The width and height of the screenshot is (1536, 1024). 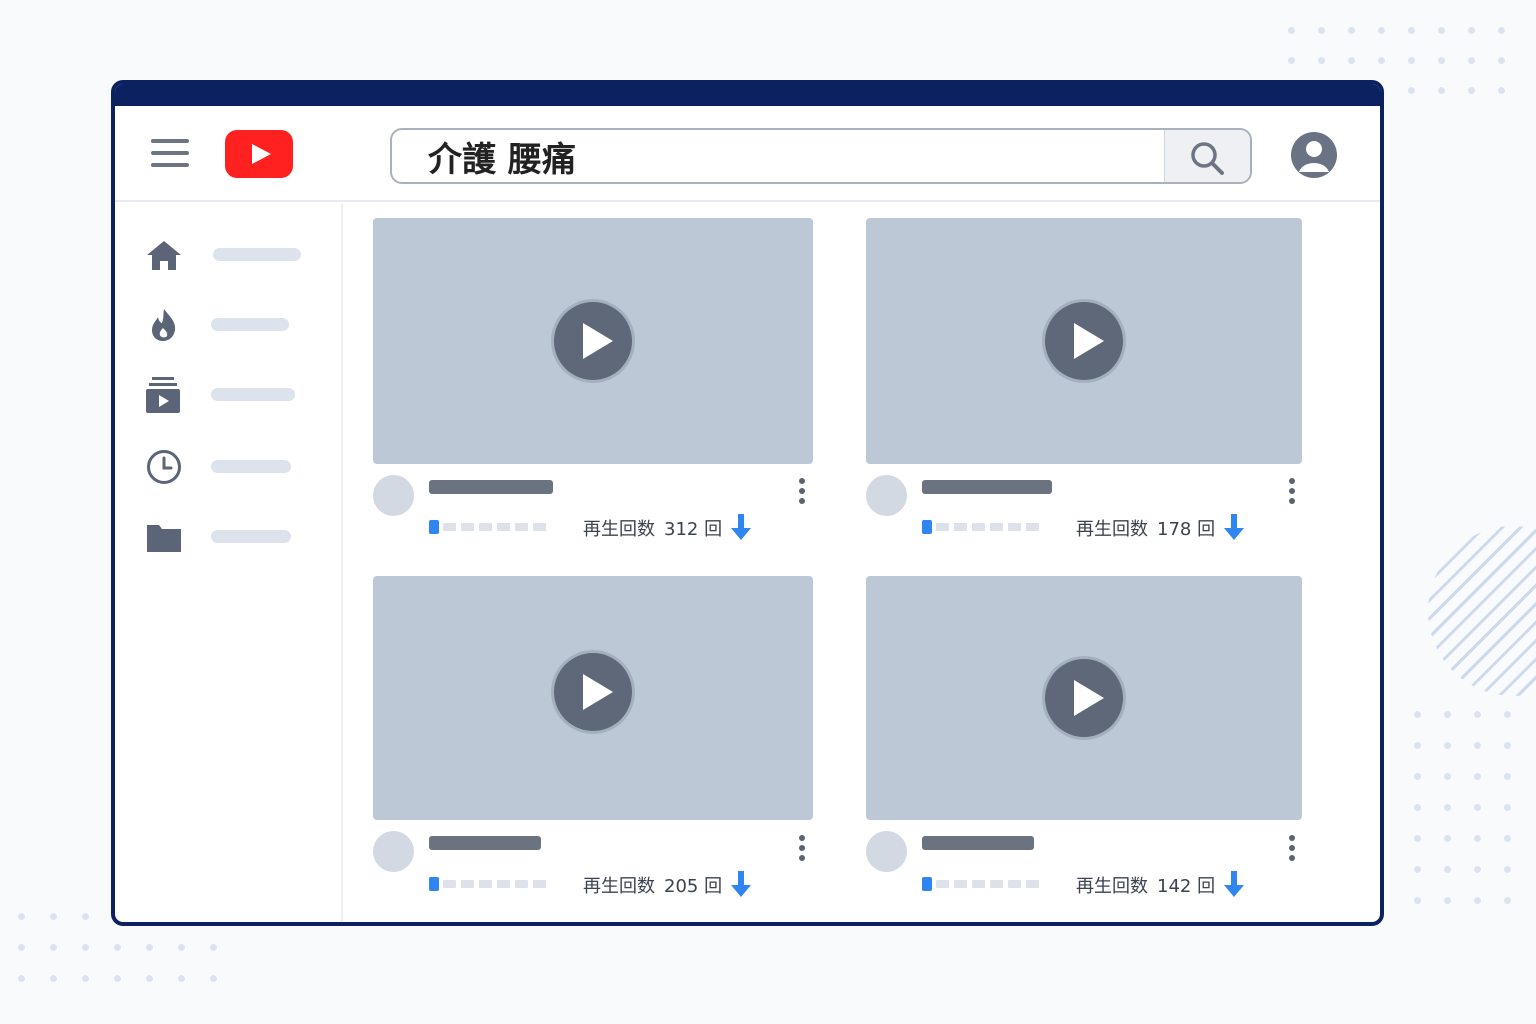 I want to click on video-card: 再生回数 205 回, so click(x=593, y=741).